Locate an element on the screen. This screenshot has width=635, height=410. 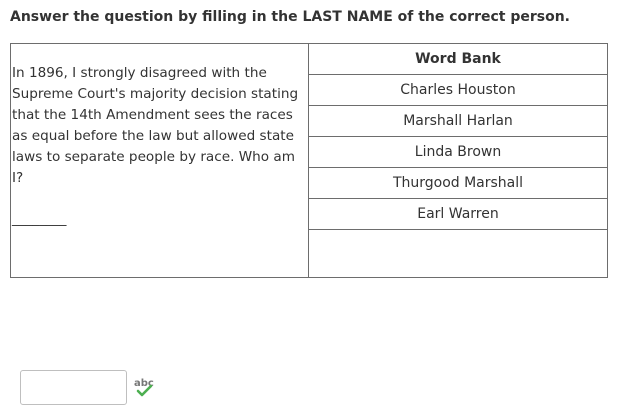
spellcheck-icon: abc is located at coordinates (144, 387).